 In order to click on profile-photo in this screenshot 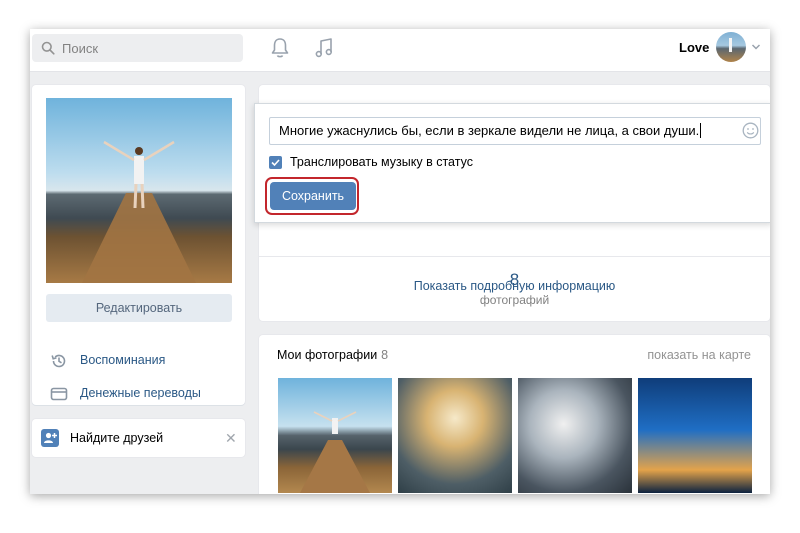, I will do `click(139, 190)`.